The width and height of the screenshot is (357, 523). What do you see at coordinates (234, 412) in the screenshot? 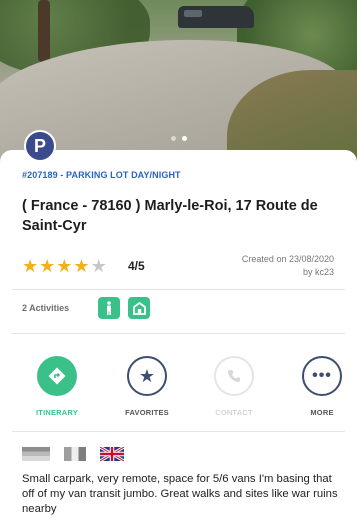
I see `contact-label: CONTACT` at bounding box center [234, 412].